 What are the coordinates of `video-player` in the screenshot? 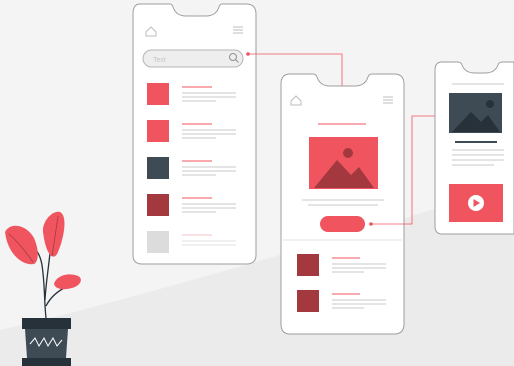 It's located at (476, 203).